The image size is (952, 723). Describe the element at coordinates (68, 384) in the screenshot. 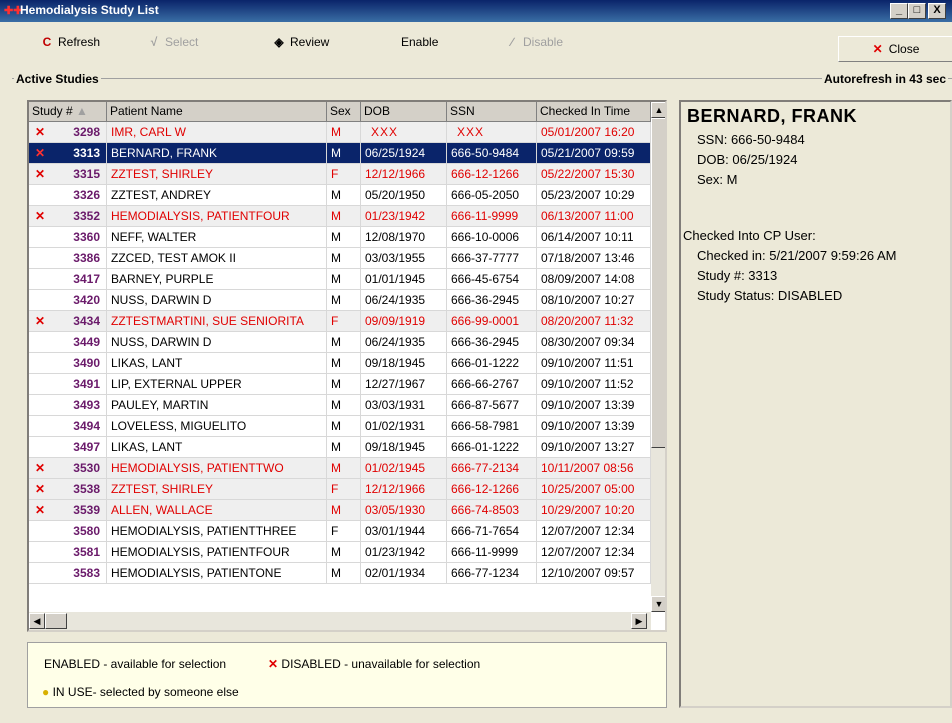

I see `cell-no: 3491` at that location.